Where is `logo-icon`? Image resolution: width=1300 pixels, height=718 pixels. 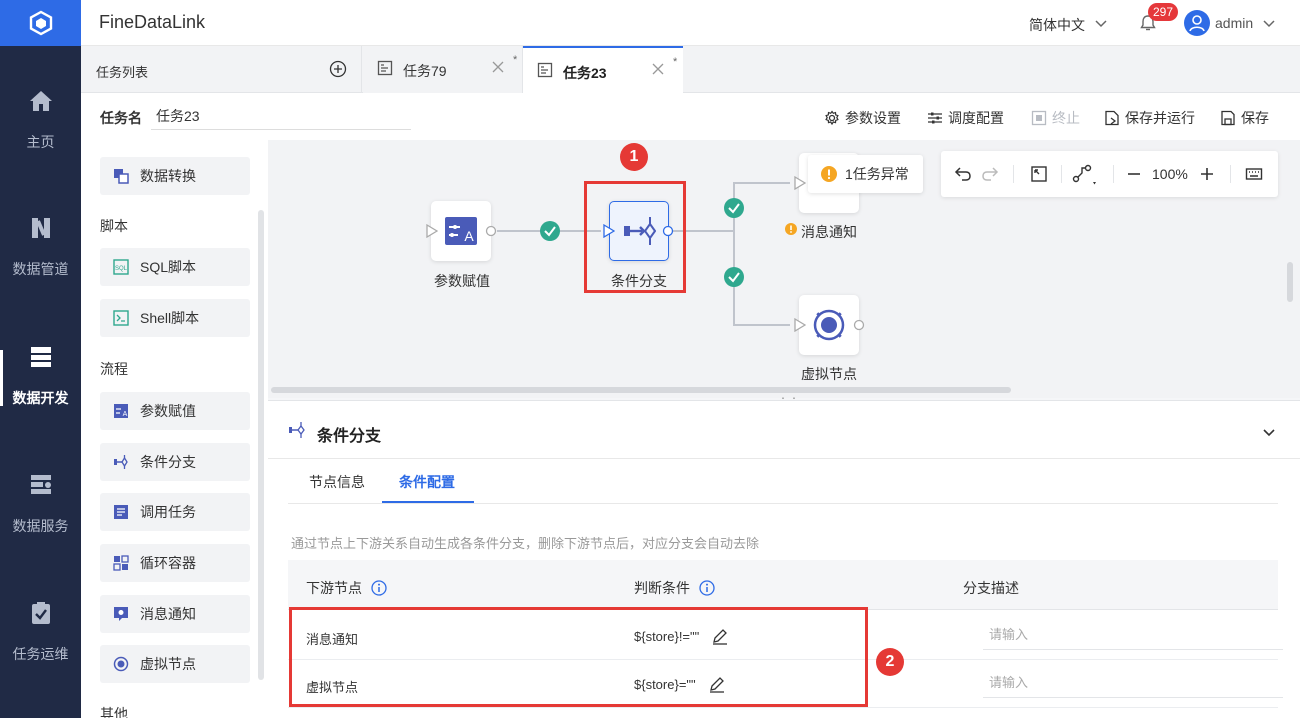
logo-icon is located at coordinates (40, 23).